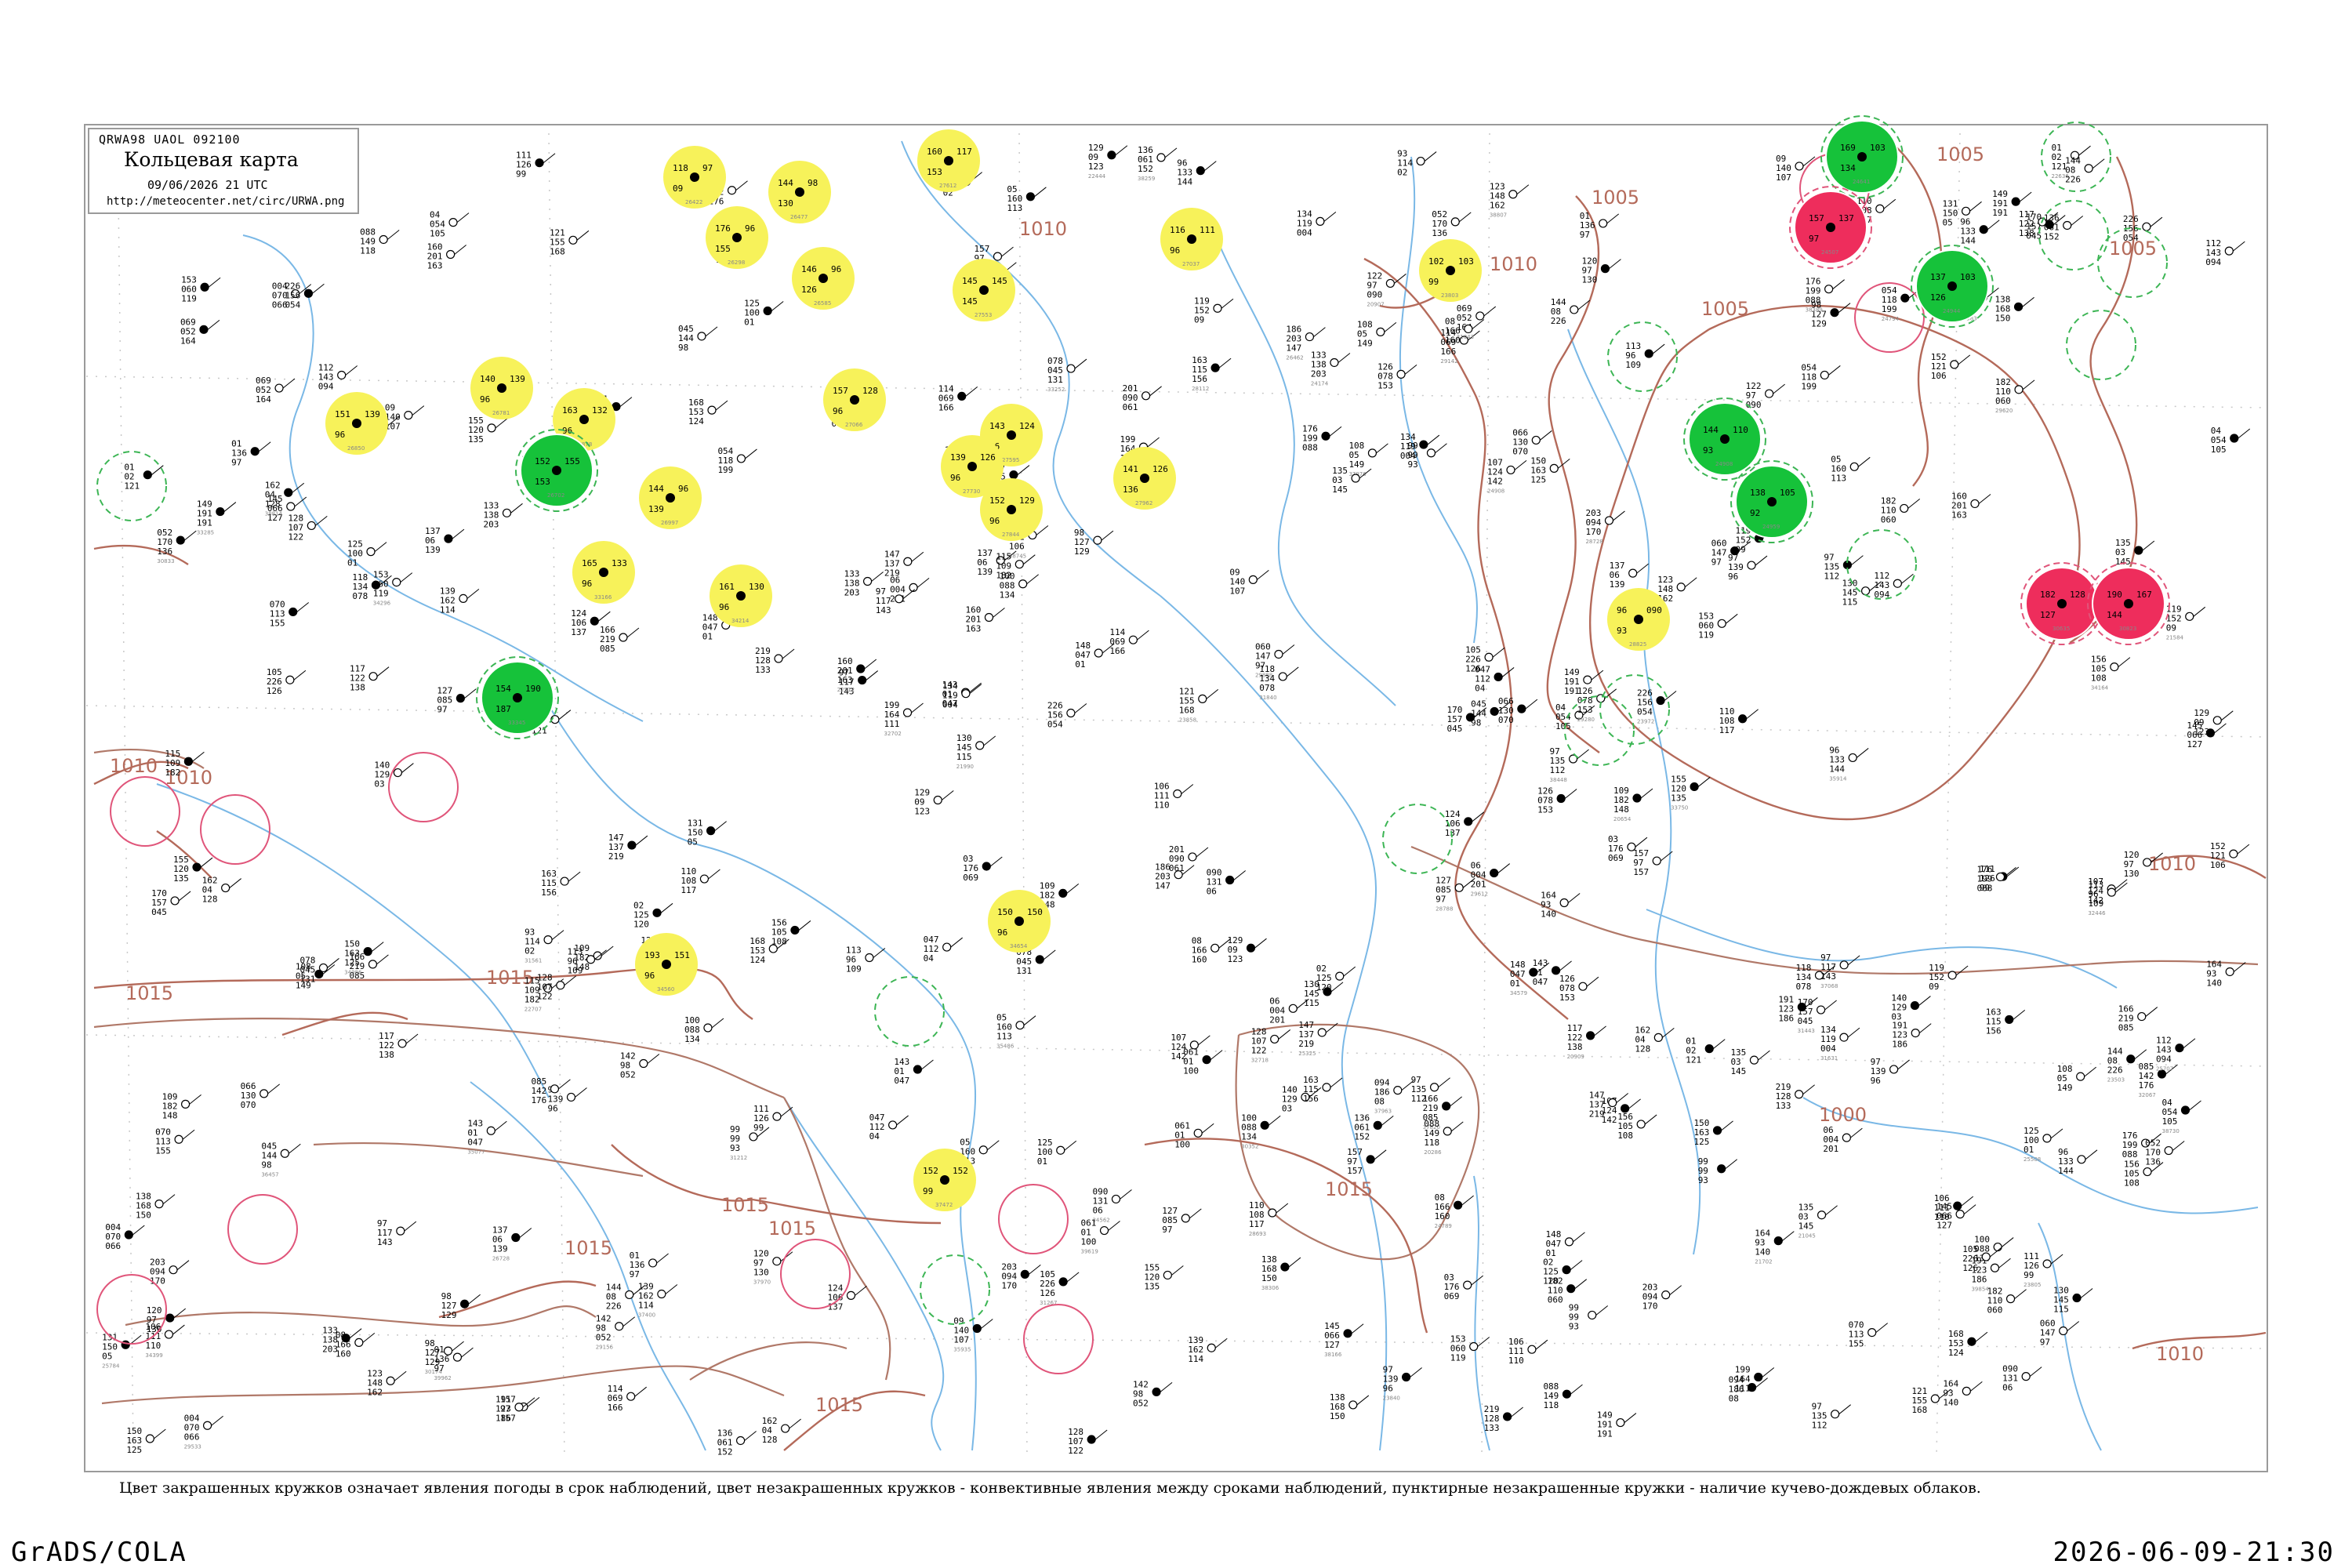 The height and width of the screenshot is (1568, 2352). What do you see at coordinates (1144, 478) in the screenshot?
I see `weather-station-yellow: 141 126 136 27962` at bounding box center [1144, 478].